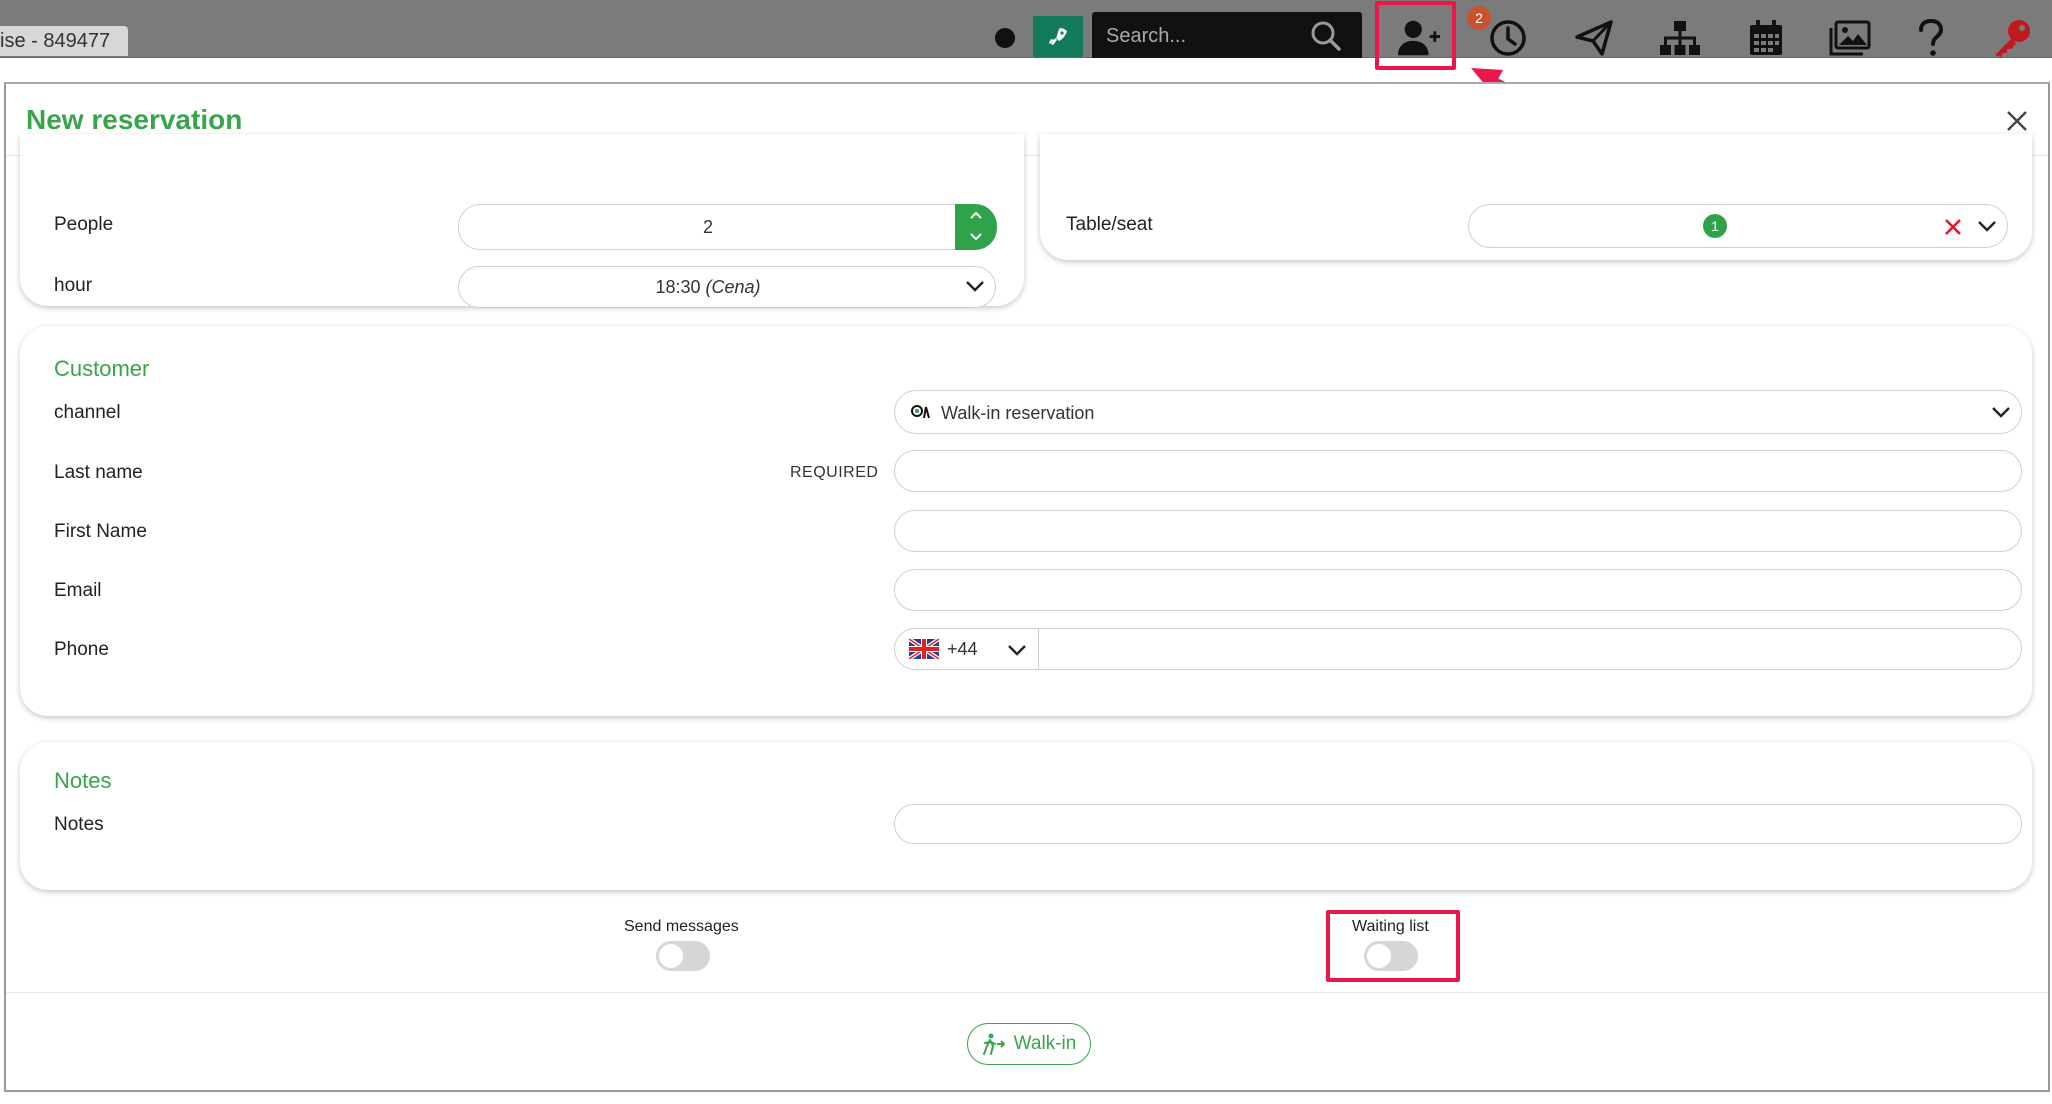  What do you see at coordinates (73, 285) in the screenshot?
I see `hour-label: hour` at bounding box center [73, 285].